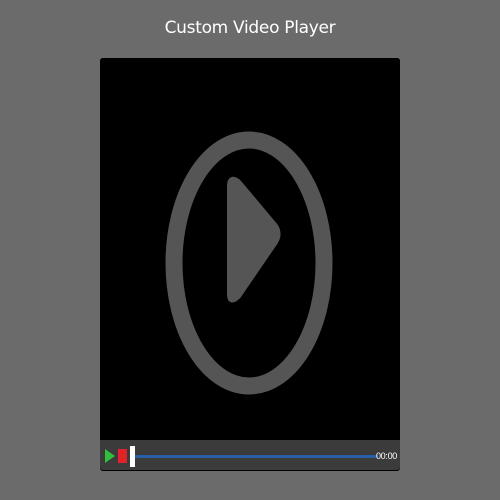 Image resolution: width=500 pixels, height=500 pixels. What do you see at coordinates (132, 456) in the screenshot?
I see `progress-handle` at bounding box center [132, 456].